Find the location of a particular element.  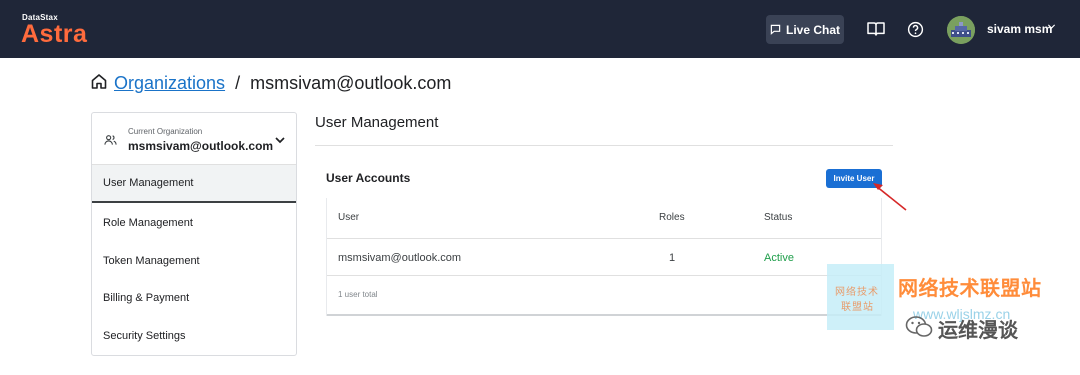

avatar is located at coordinates (961, 30).